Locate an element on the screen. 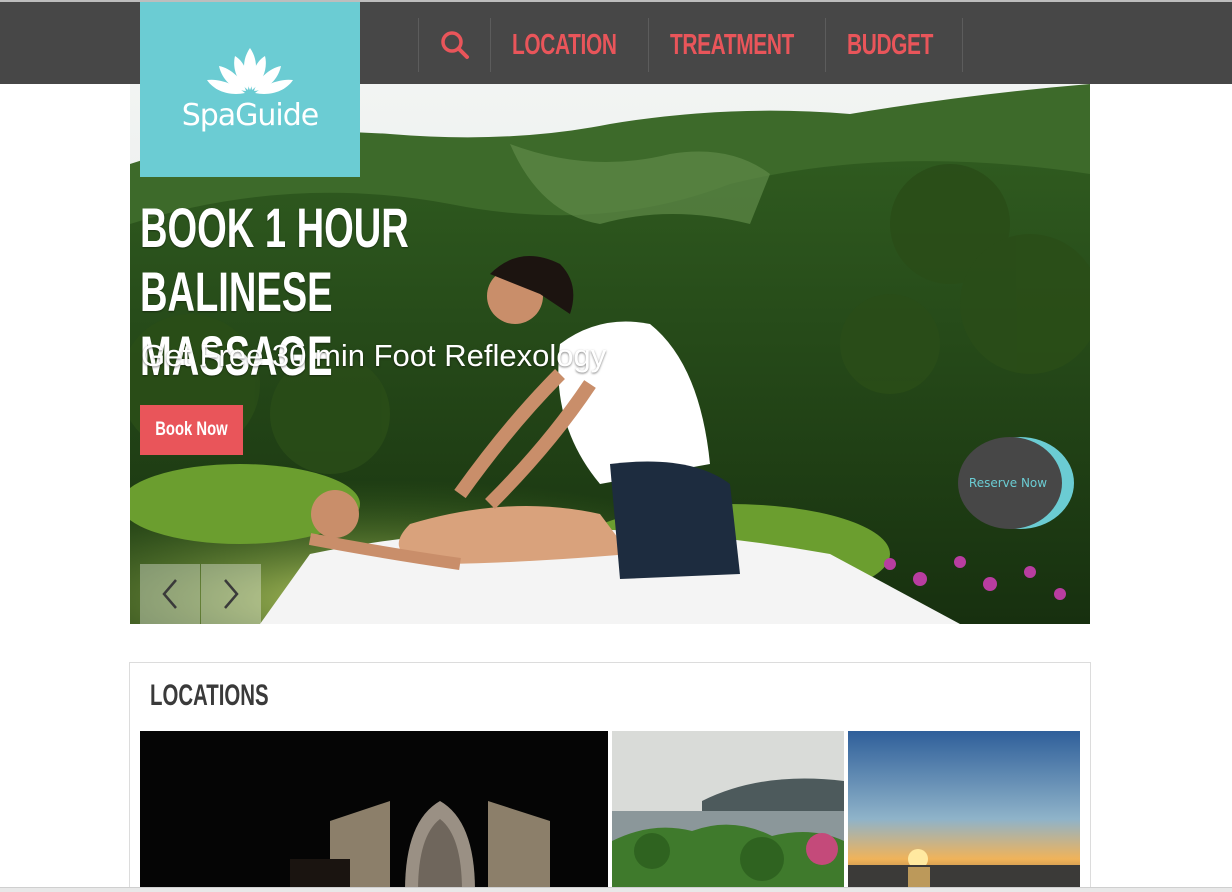 The width and height of the screenshot is (1232, 892). spaguide-logo: SpaGuide is located at coordinates (250, 89).